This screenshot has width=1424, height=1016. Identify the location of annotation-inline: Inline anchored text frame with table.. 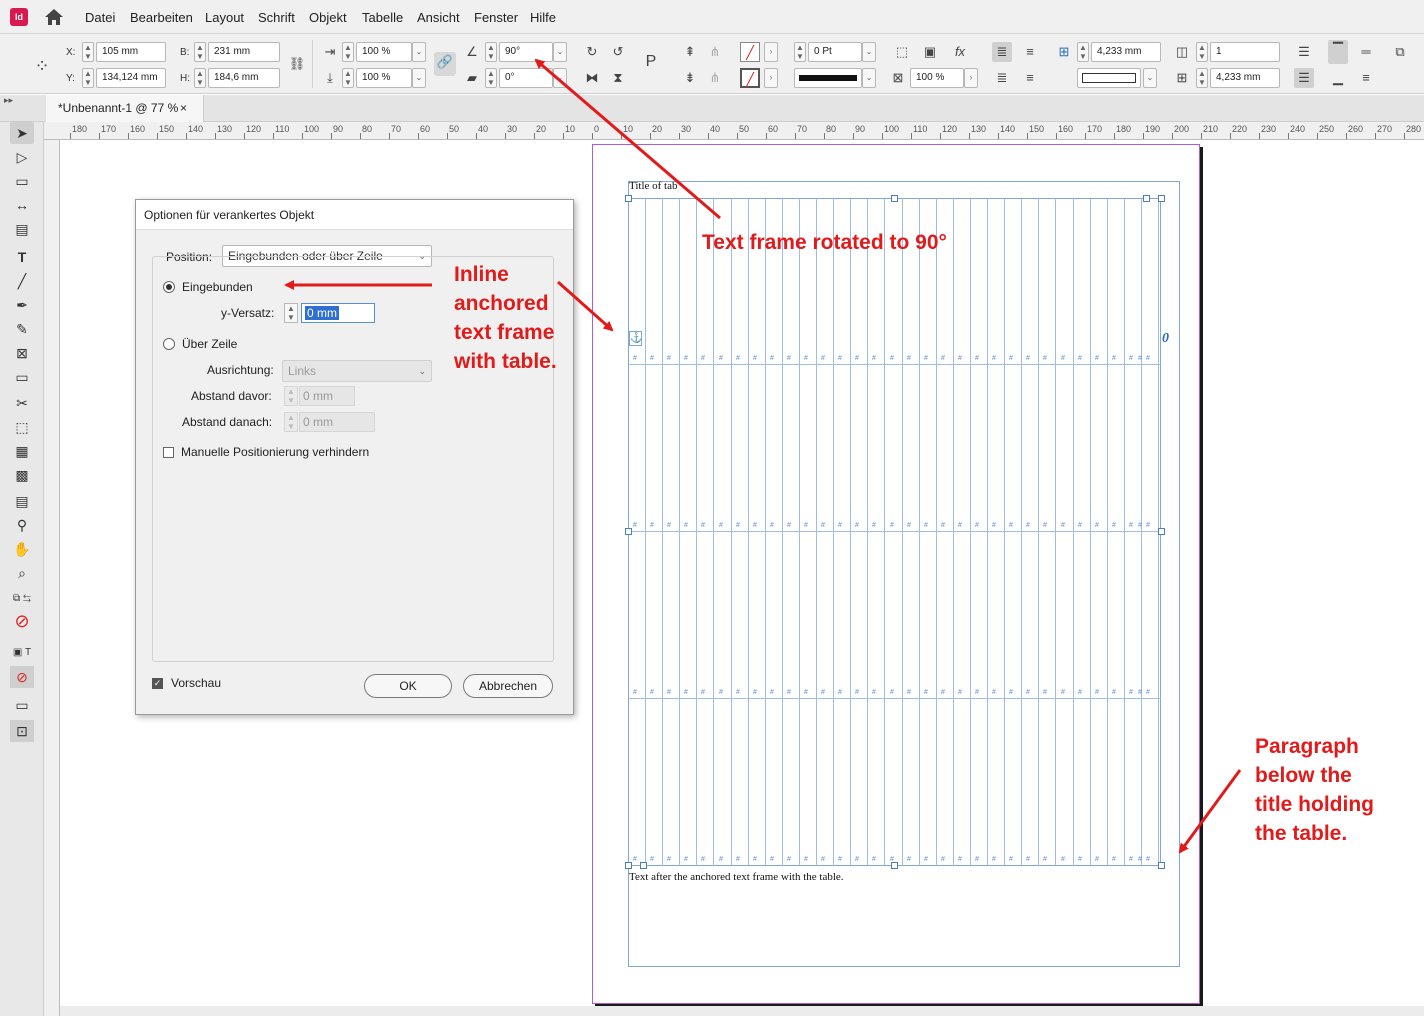
(505, 318).